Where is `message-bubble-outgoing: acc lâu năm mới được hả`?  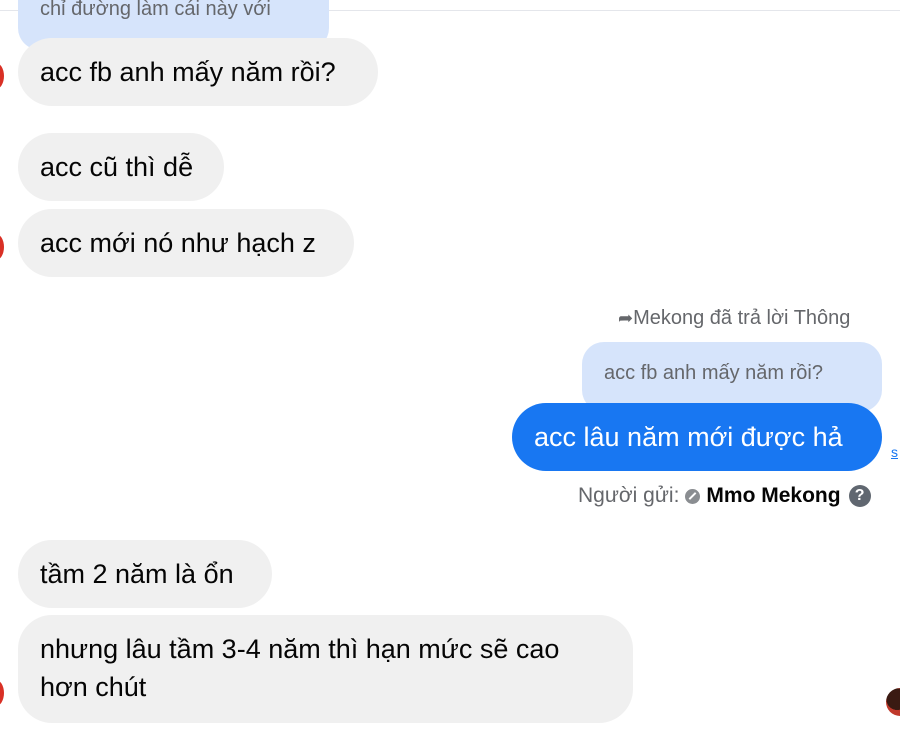 message-bubble-outgoing: acc lâu năm mới được hả is located at coordinates (697, 437).